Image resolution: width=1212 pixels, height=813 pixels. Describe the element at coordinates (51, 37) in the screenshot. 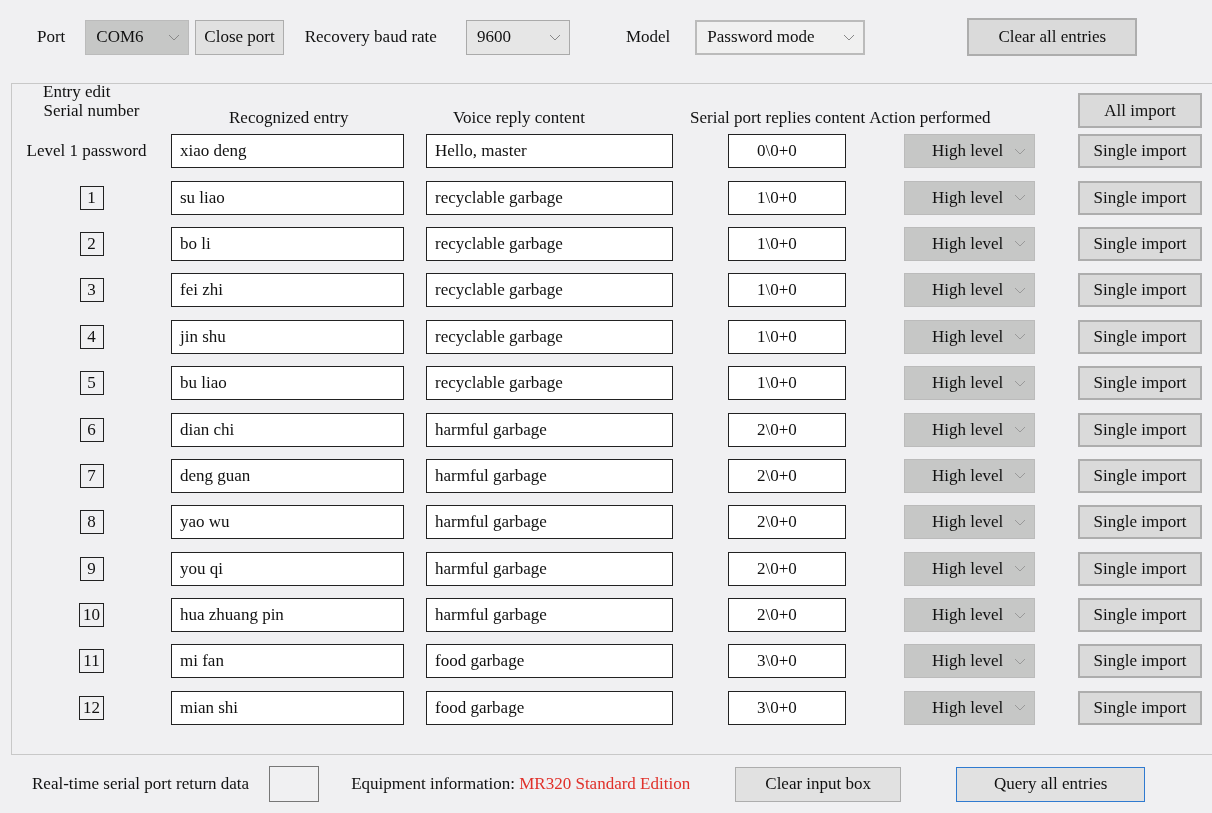

I see `port-label: Port` at that location.